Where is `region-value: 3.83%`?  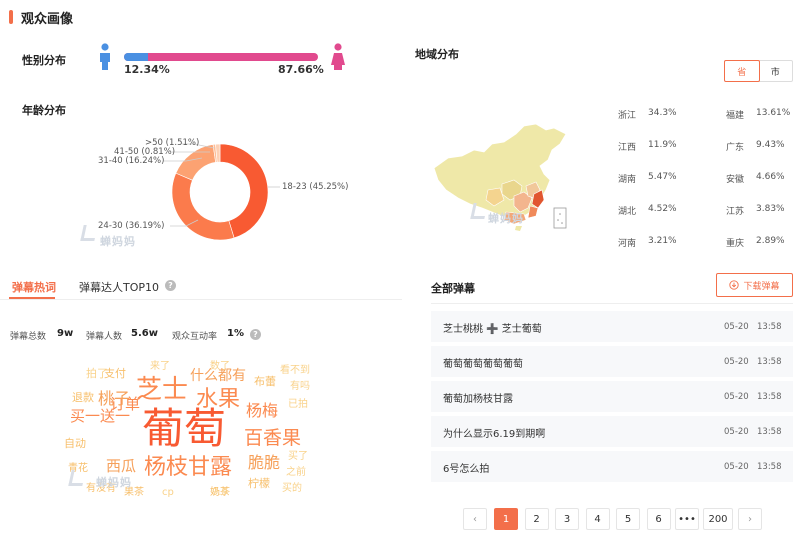 region-value: 3.83% is located at coordinates (770, 209).